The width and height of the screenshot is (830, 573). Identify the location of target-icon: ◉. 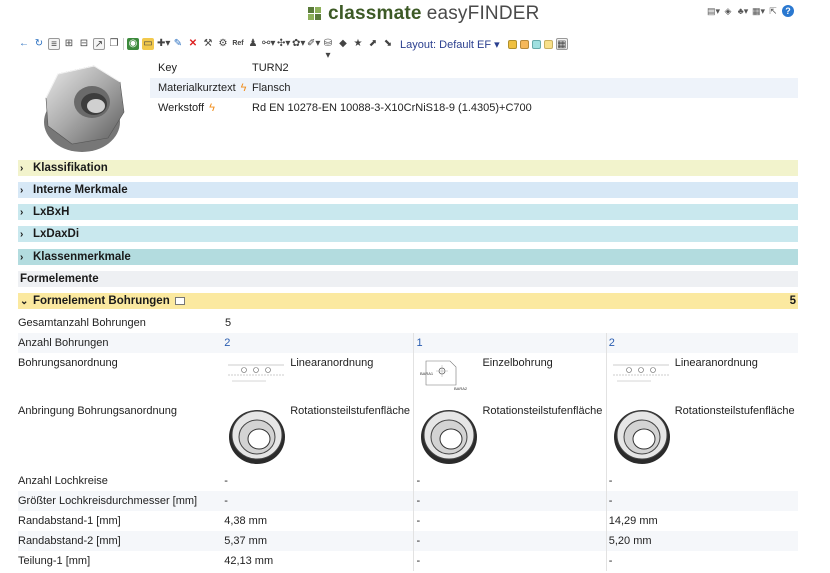
(133, 44).